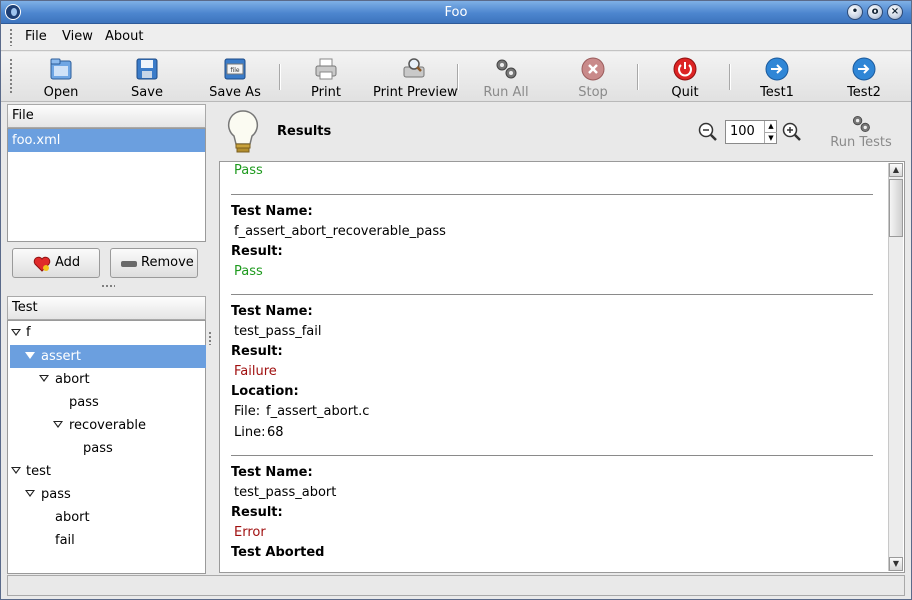 The width and height of the screenshot is (912, 600). Describe the element at coordinates (275, 432) in the screenshot. I see `line-value: 68` at that location.